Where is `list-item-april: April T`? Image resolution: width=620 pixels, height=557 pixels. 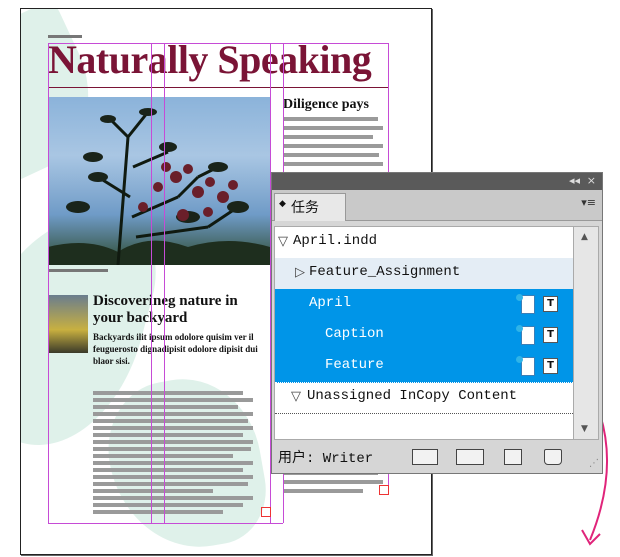
list-item-april: April T is located at coordinates (424, 305).